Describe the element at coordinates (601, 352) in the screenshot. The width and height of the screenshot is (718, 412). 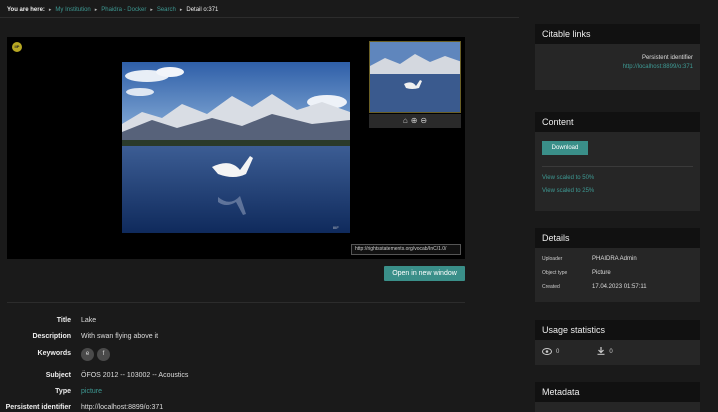
I see `download-icon` at that location.